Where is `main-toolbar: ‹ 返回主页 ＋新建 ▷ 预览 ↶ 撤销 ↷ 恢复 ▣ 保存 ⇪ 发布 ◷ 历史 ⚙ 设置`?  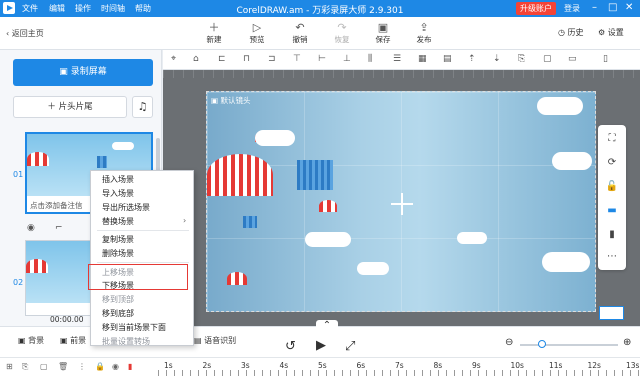
main-toolbar: ‹ 返回主页 ＋新建 ▷ 预览 ↶ 撤销 ↷ 恢复 ▣ 保存 ⇪ 发布 ◷ 历史 ⚙ 设置 is located at coordinates (320, 33).